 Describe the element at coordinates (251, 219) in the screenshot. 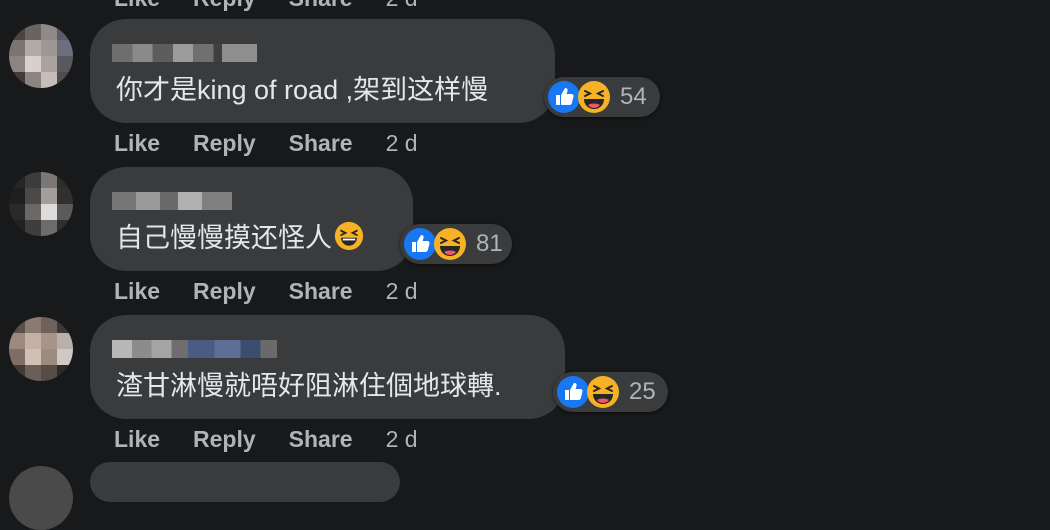

I see `comment-bubble: 自己慢慢摸还怪人` at that location.